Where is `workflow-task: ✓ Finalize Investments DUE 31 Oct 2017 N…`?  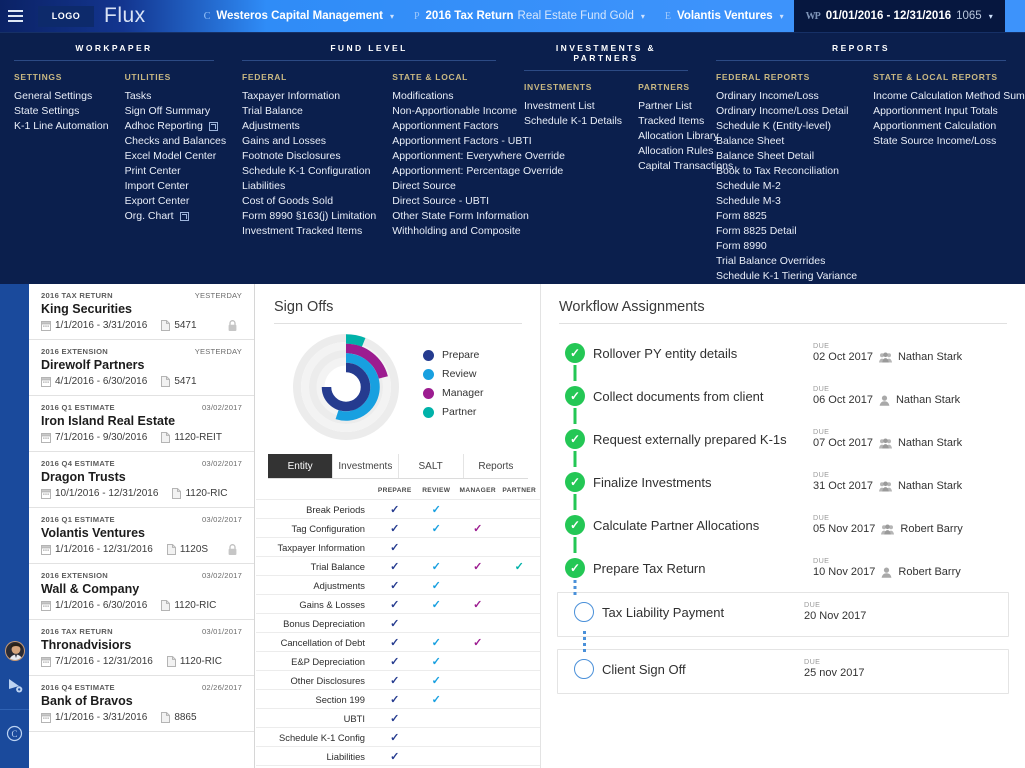
workflow-task: ✓ Finalize Investments DUE 31 Oct 2017 N… is located at coordinates (783, 486).